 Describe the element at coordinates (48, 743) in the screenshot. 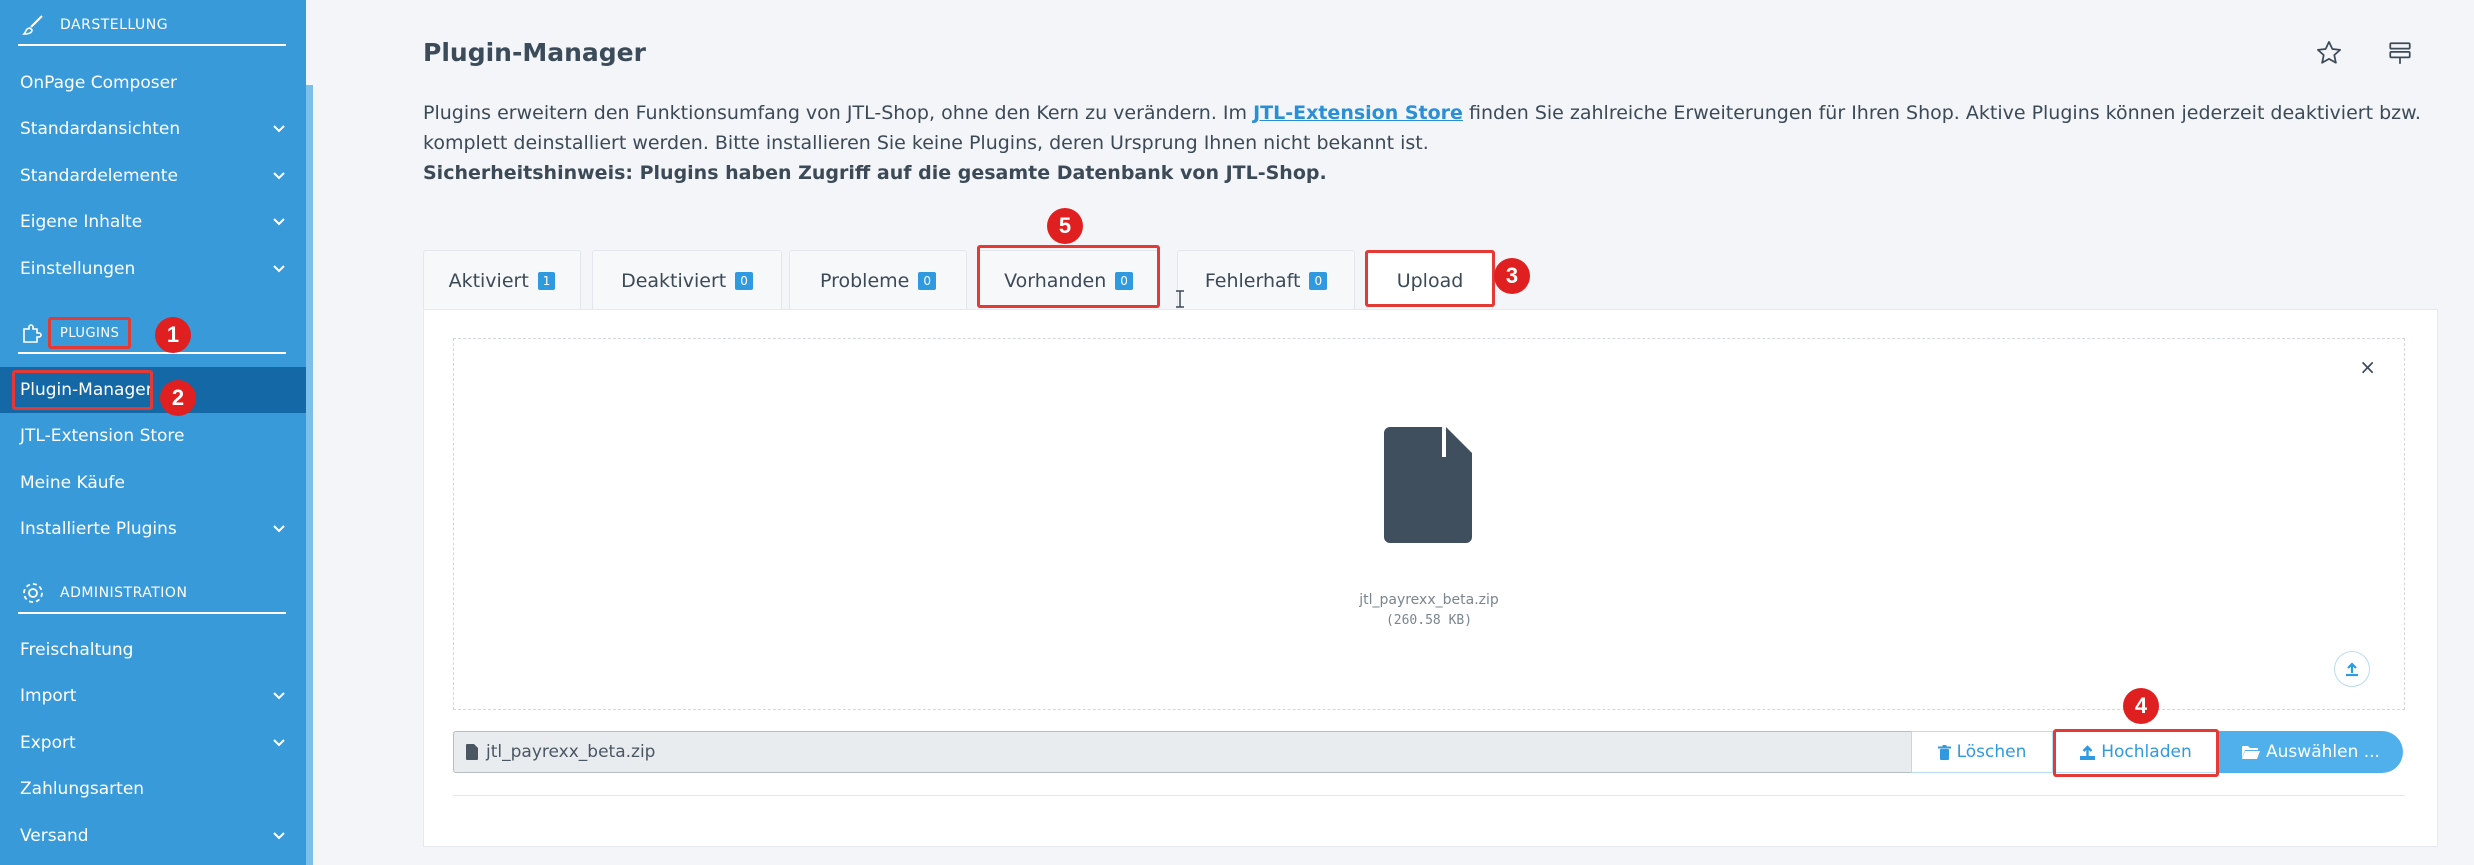

I see `sidebar-item-label: Export` at that location.